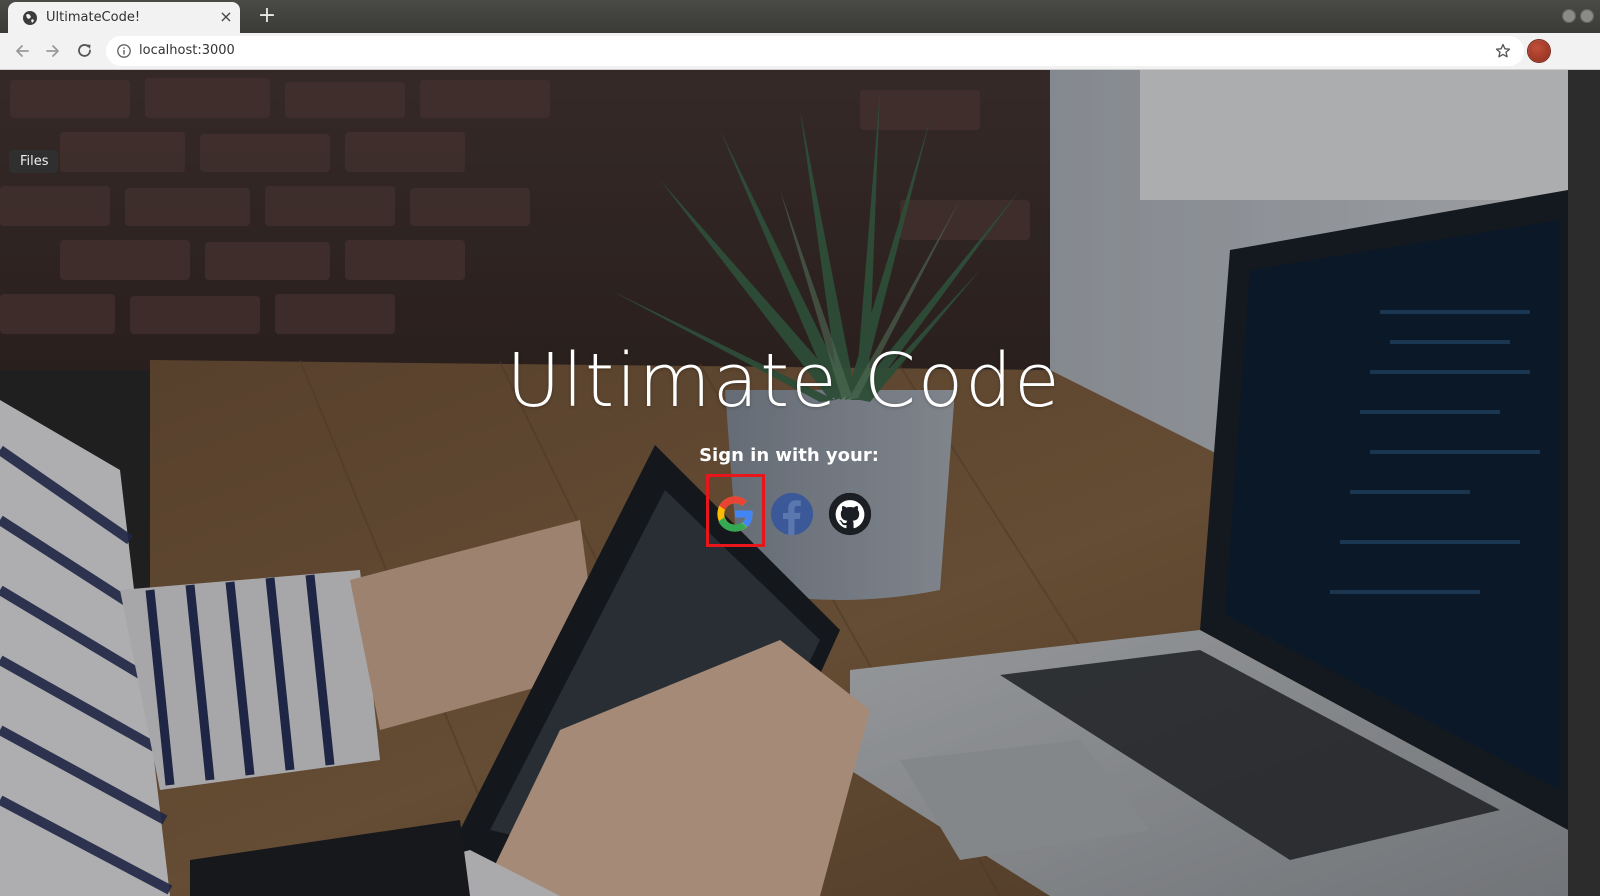 This screenshot has height=896, width=1600. What do you see at coordinates (1578, 16) in the screenshot?
I see `window-controls` at bounding box center [1578, 16].